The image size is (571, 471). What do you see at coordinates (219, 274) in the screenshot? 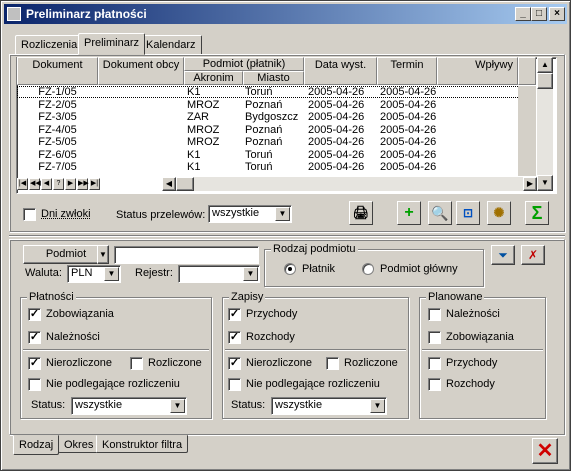
I see `rejestr-select: ▼` at bounding box center [219, 274].